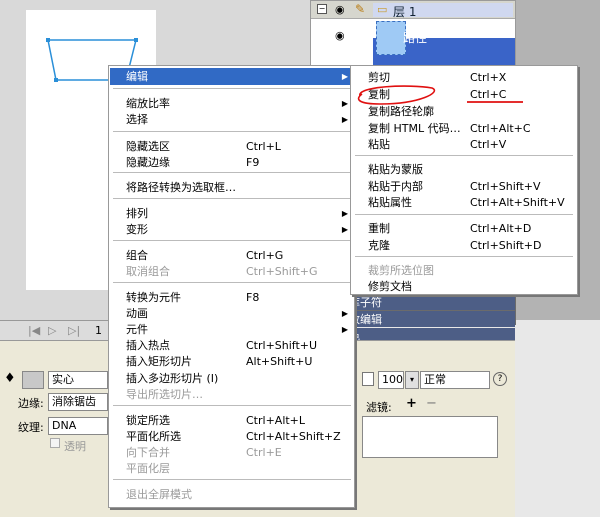 Image resolution: width=600 pixels, height=517 pixels. I want to click on menu-item-label: 缩放比率, so click(148, 103).